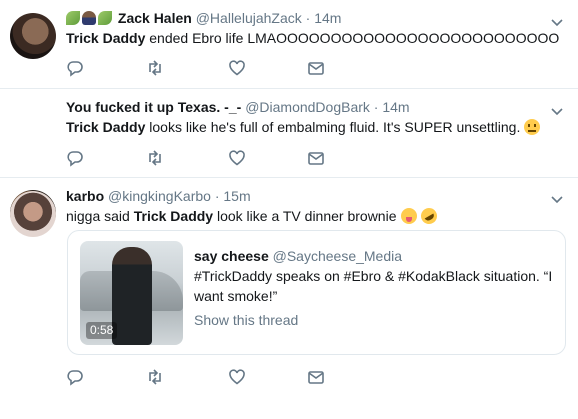 The height and width of the screenshot is (419, 578). Describe the element at coordinates (85, 196) in the screenshot. I see `display-name: karbo` at that location.